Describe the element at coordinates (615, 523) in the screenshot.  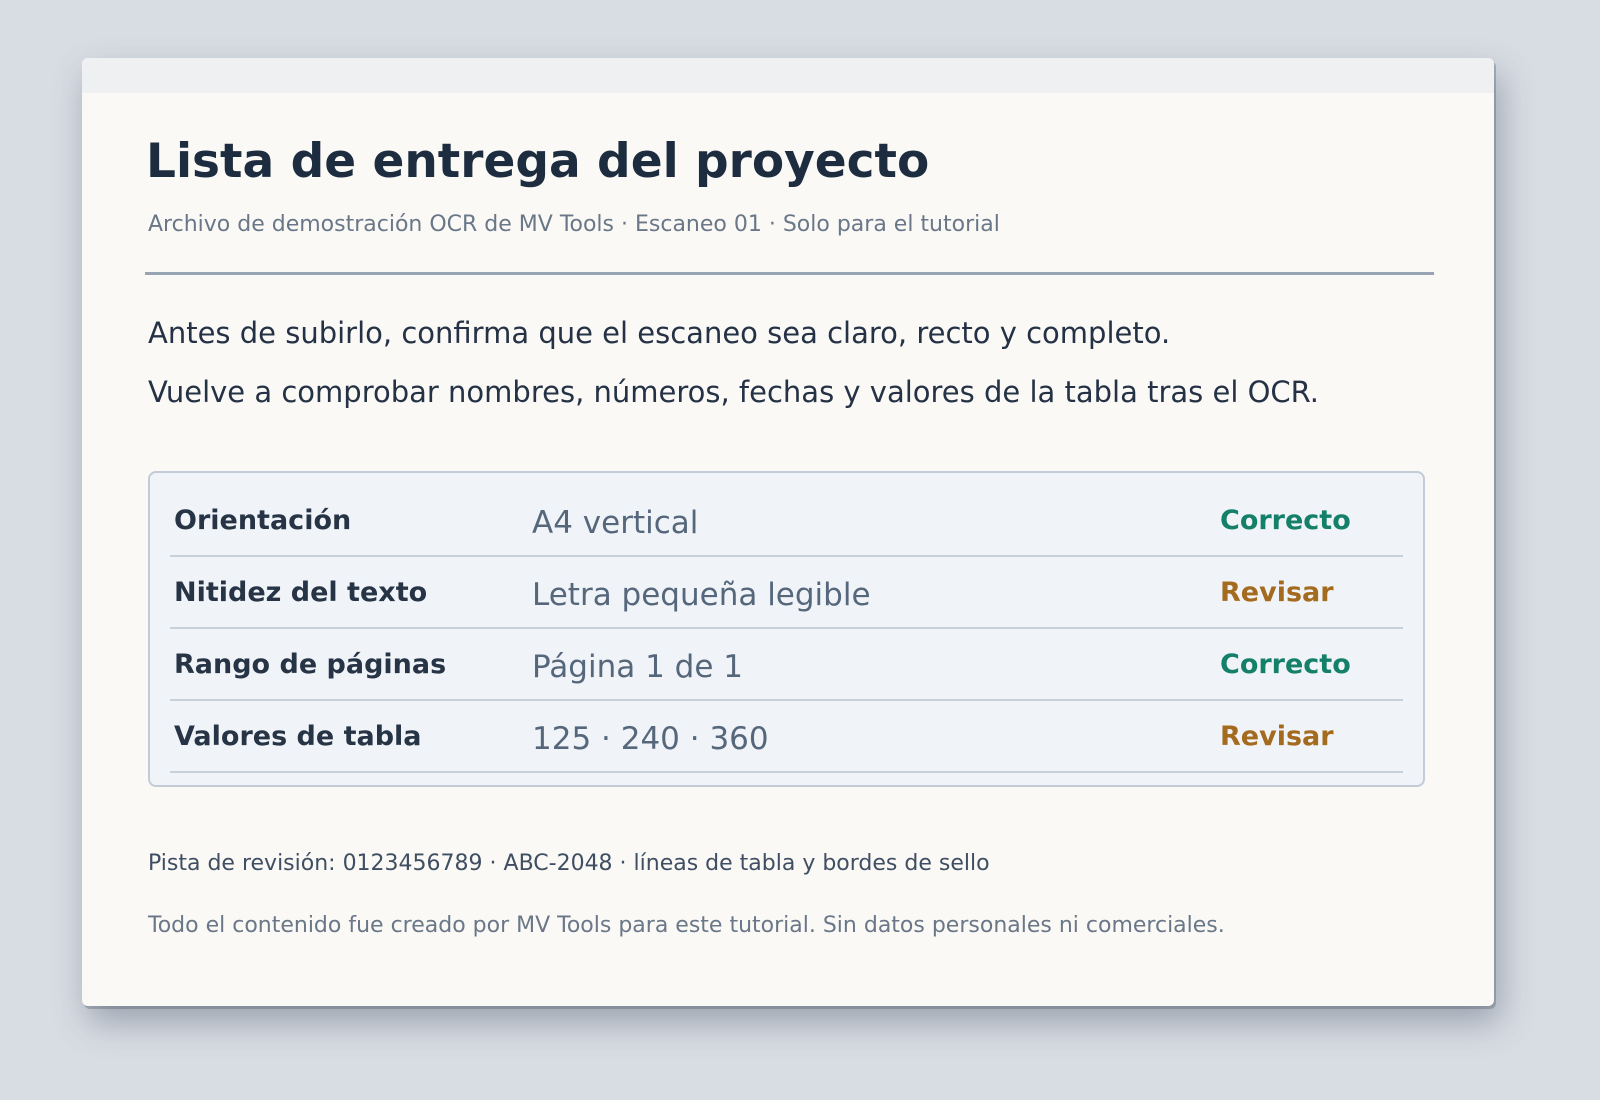
I see `row-value: A4 vertical` at that location.